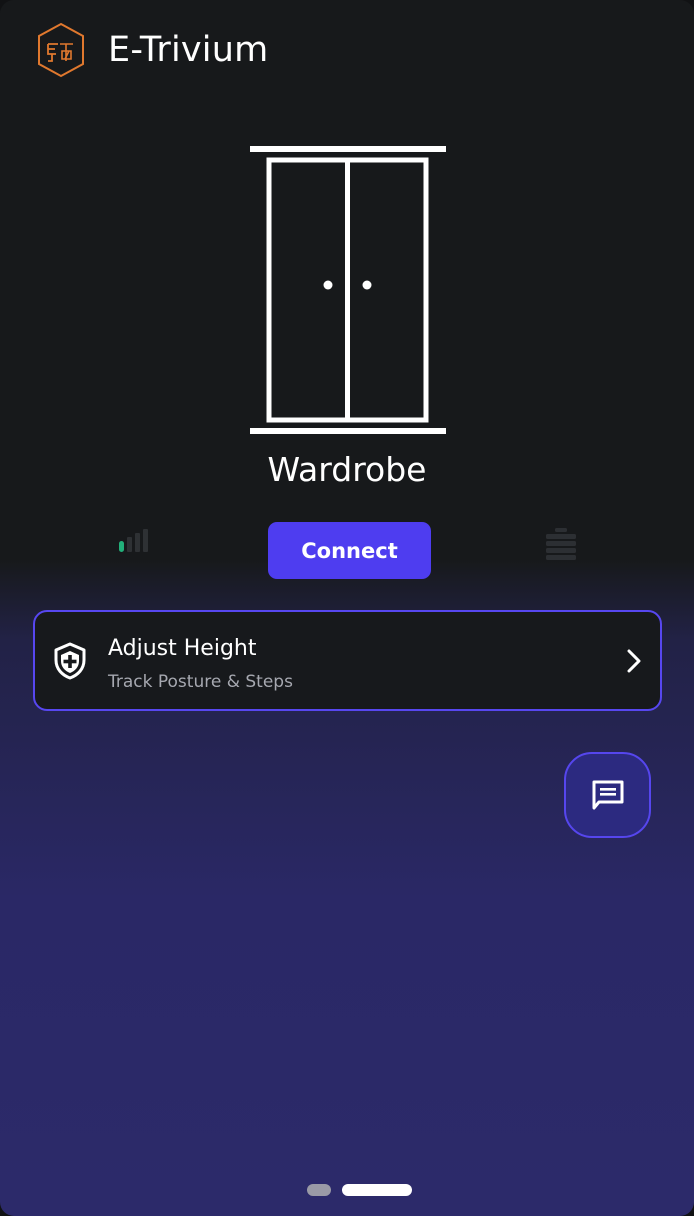 Image resolution: width=694 pixels, height=1216 pixels. What do you see at coordinates (349, 550) in the screenshot?
I see `connect-button: Connect` at bounding box center [349, 550].